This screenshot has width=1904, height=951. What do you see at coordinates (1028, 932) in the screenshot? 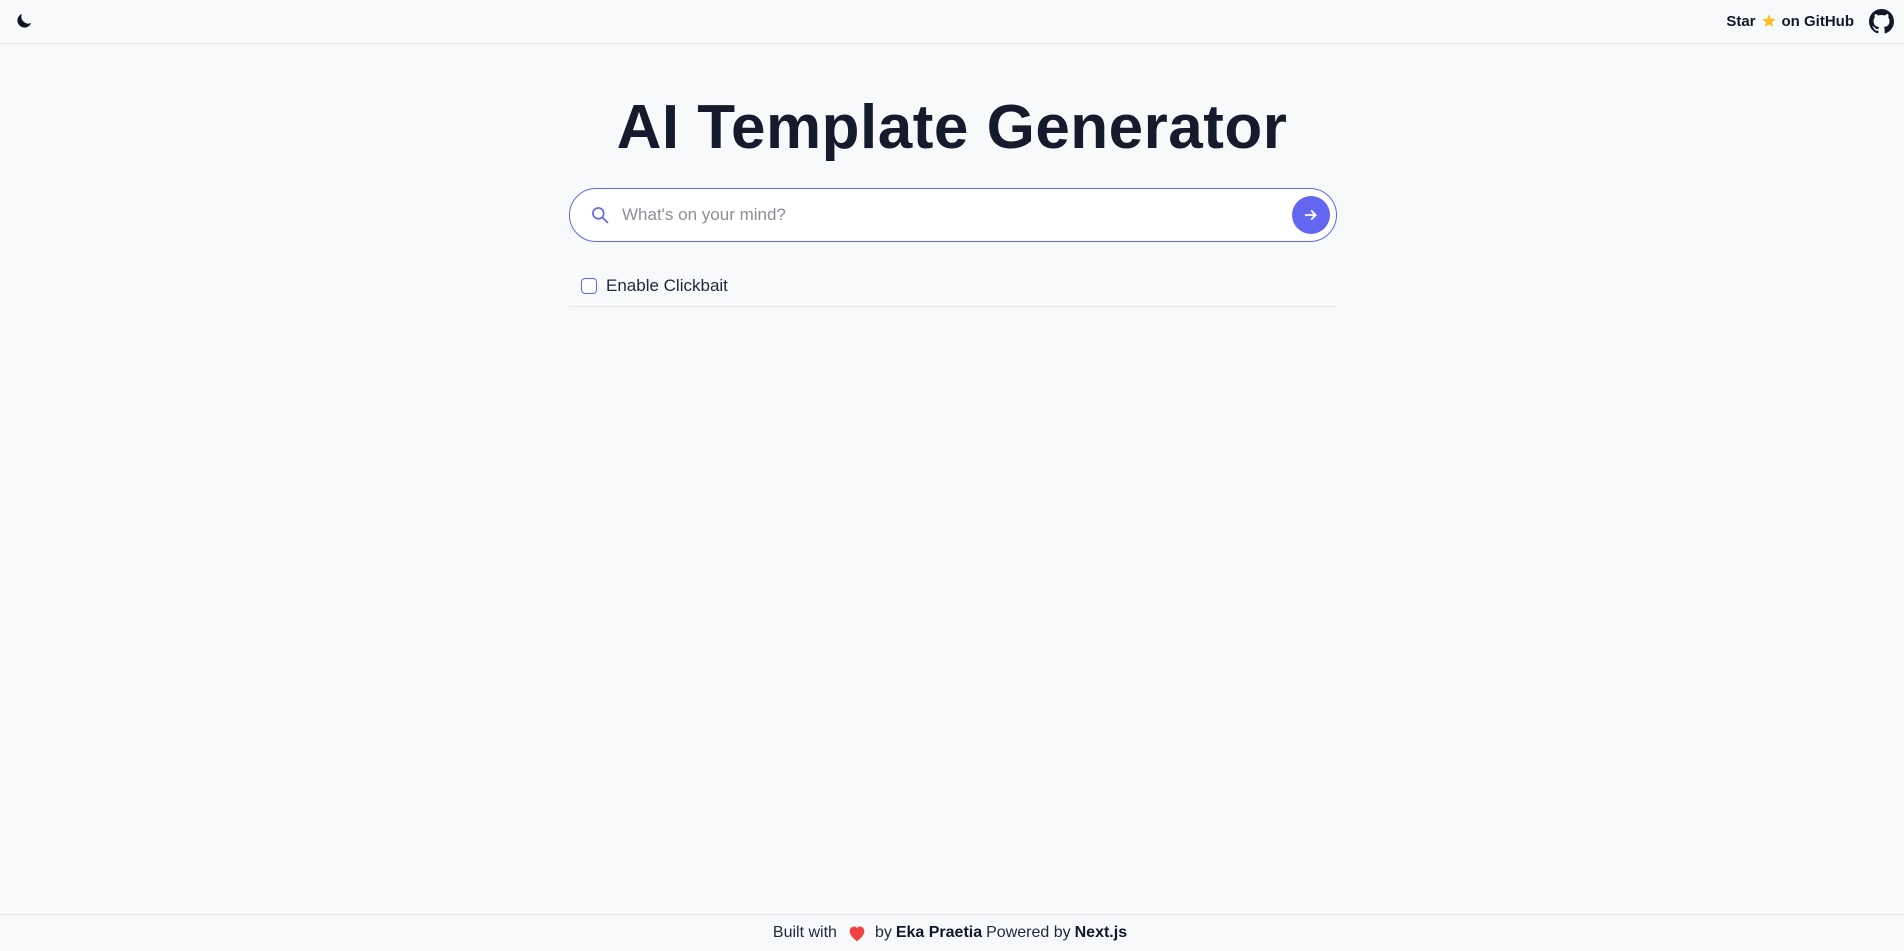
I see `powered-by-text: Powered by` at bounding box center [1028, 932].